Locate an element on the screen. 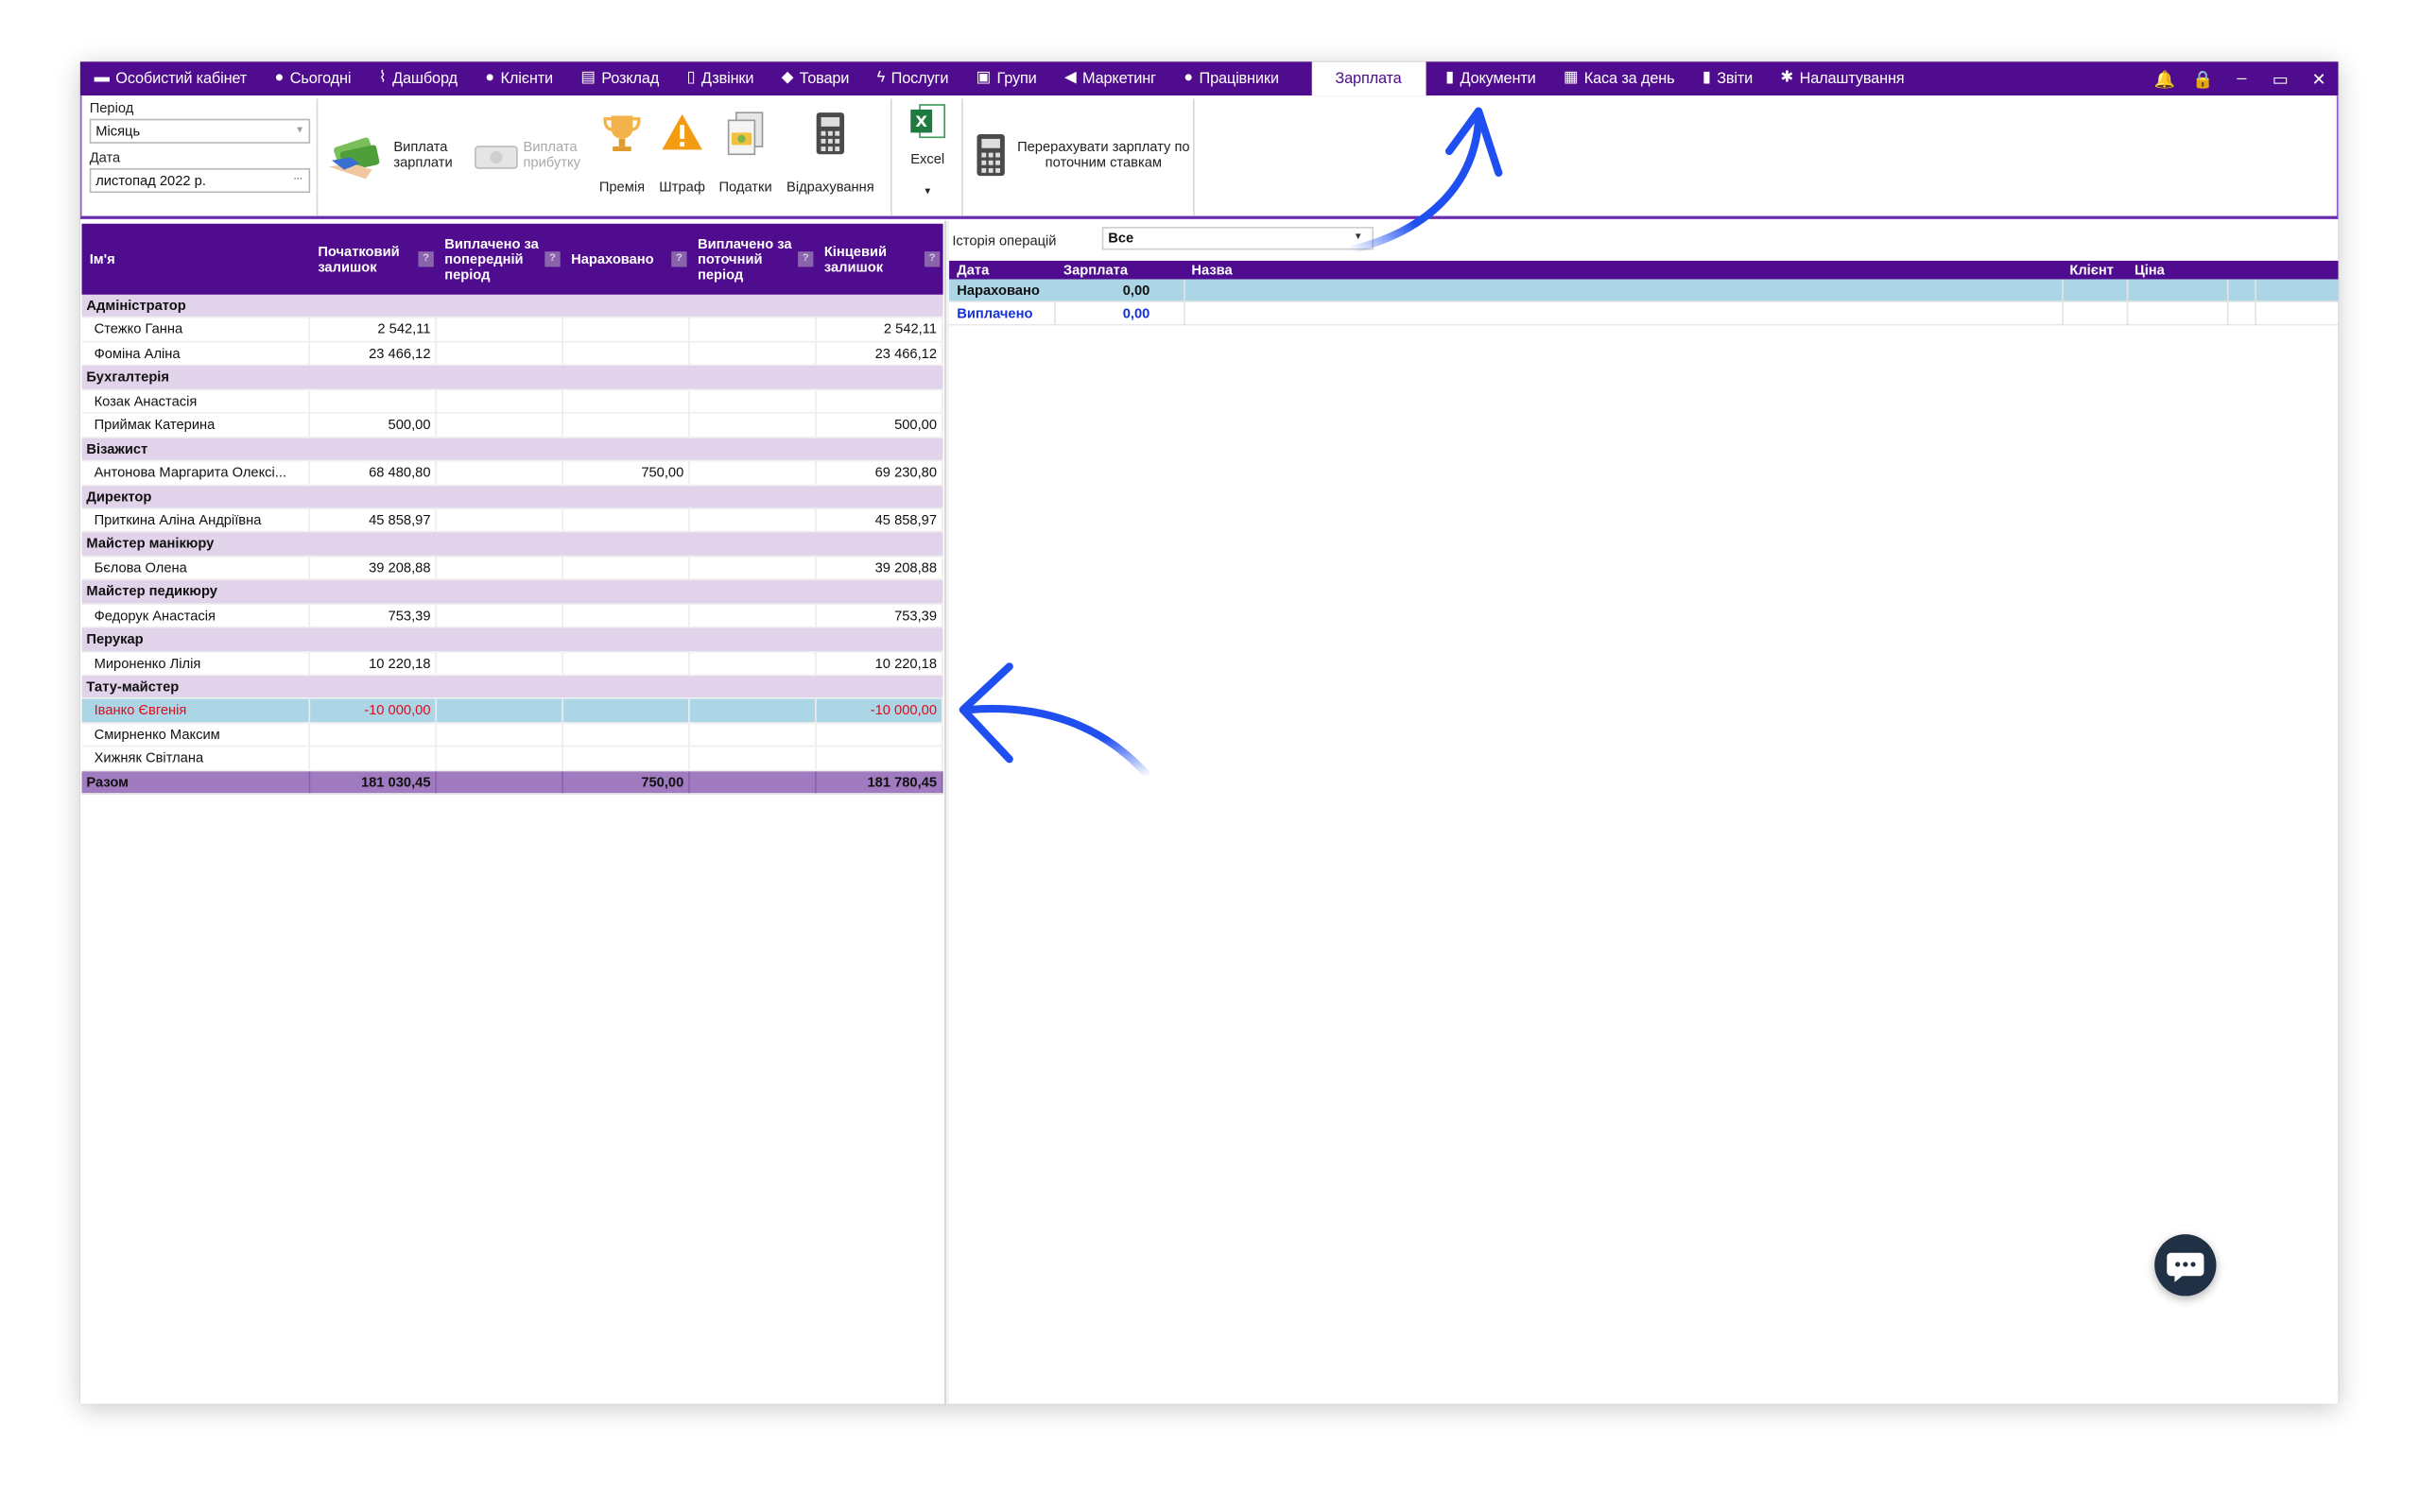  employee-row: Хижняк Світлана is located at coordinates (512, 759).